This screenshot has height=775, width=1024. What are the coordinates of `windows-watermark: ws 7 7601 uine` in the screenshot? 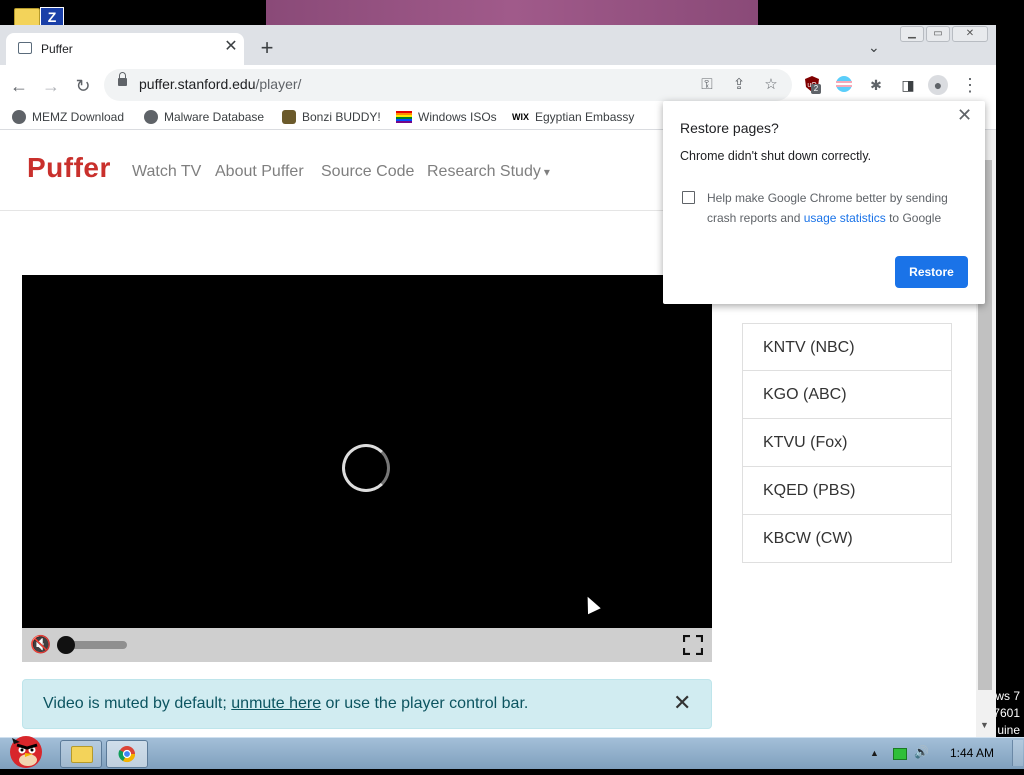 It's located at (1006, 713).